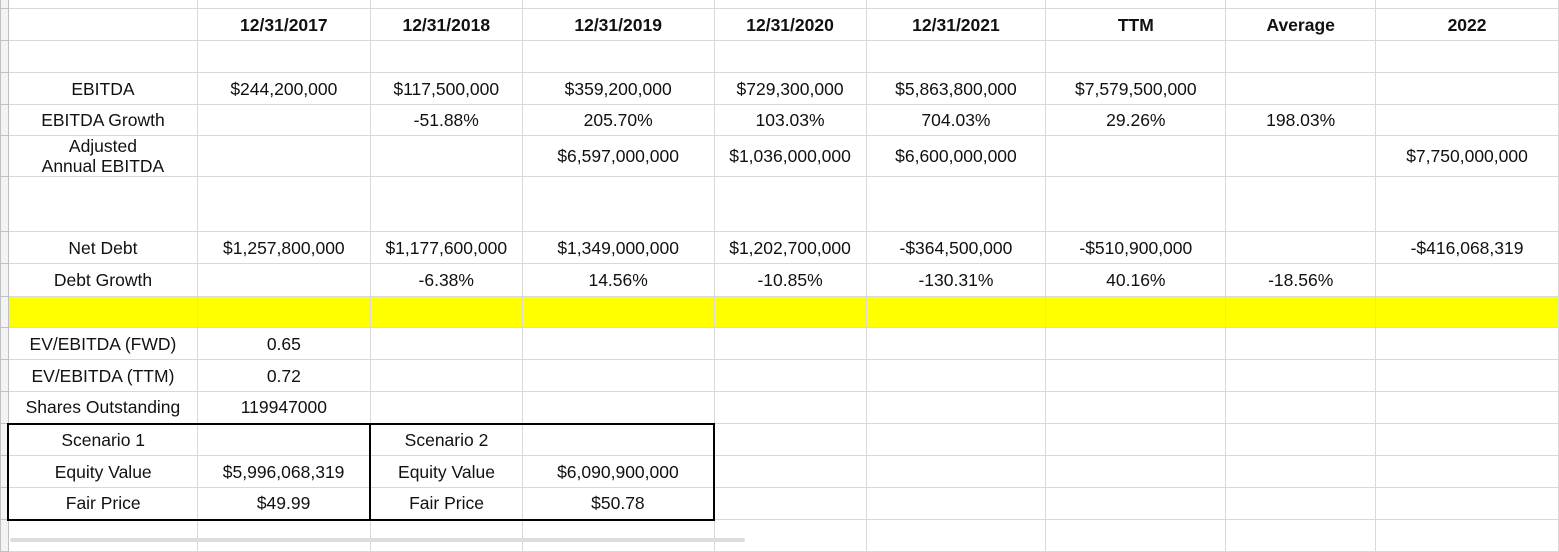 The image size is (1559, 552). I want to click on value-cell: Fair Price, so click(446, 504).